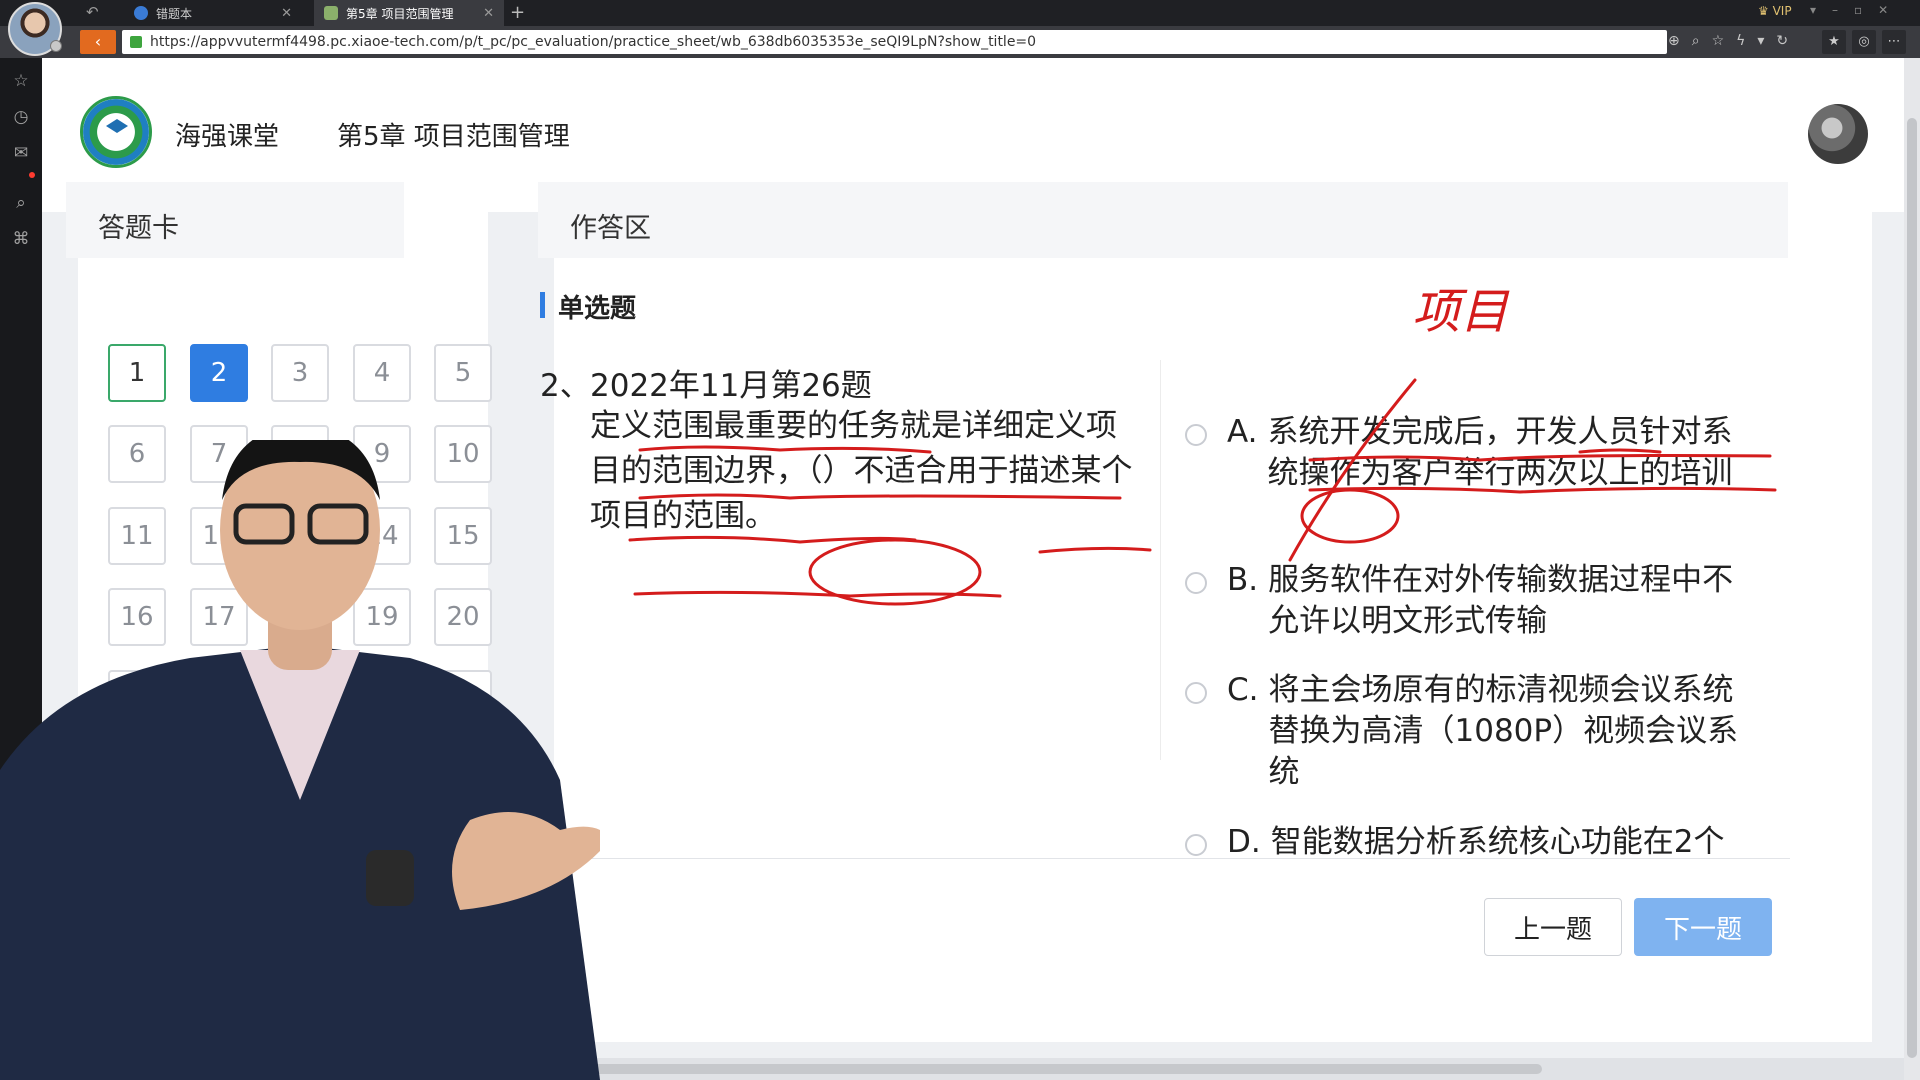  Describe the element at coordinates (1703, 927) in the screenshot. I see `next-question-button: 下一题` at that location.